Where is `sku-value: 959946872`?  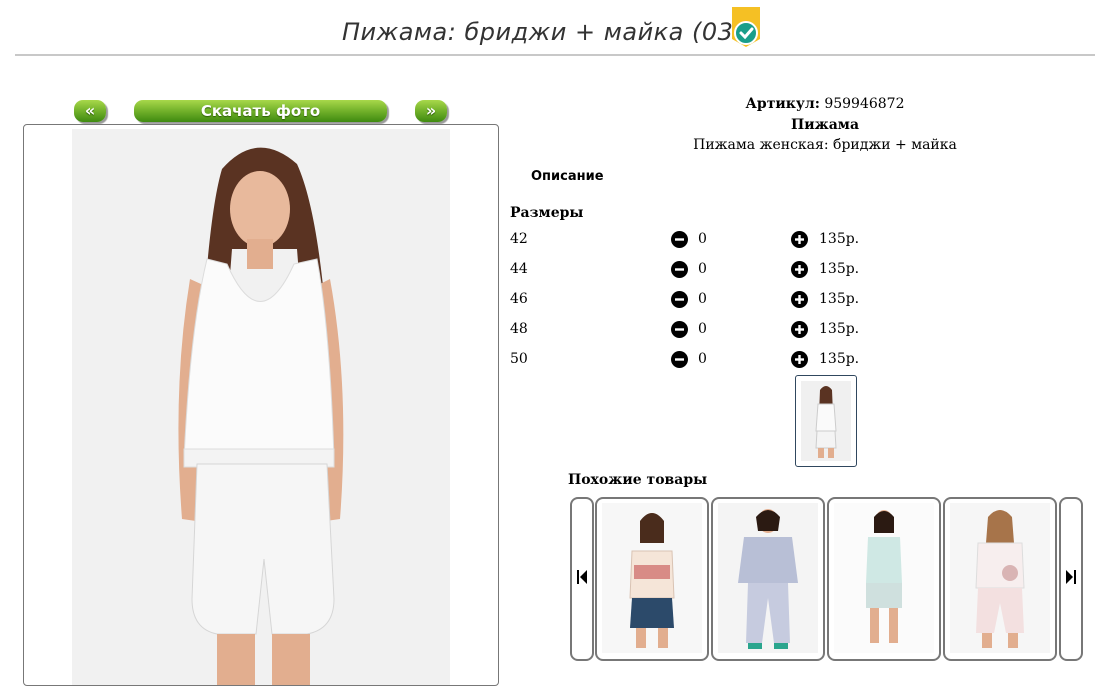
sku-value: 959946872 is located at coordinates (864, 104).